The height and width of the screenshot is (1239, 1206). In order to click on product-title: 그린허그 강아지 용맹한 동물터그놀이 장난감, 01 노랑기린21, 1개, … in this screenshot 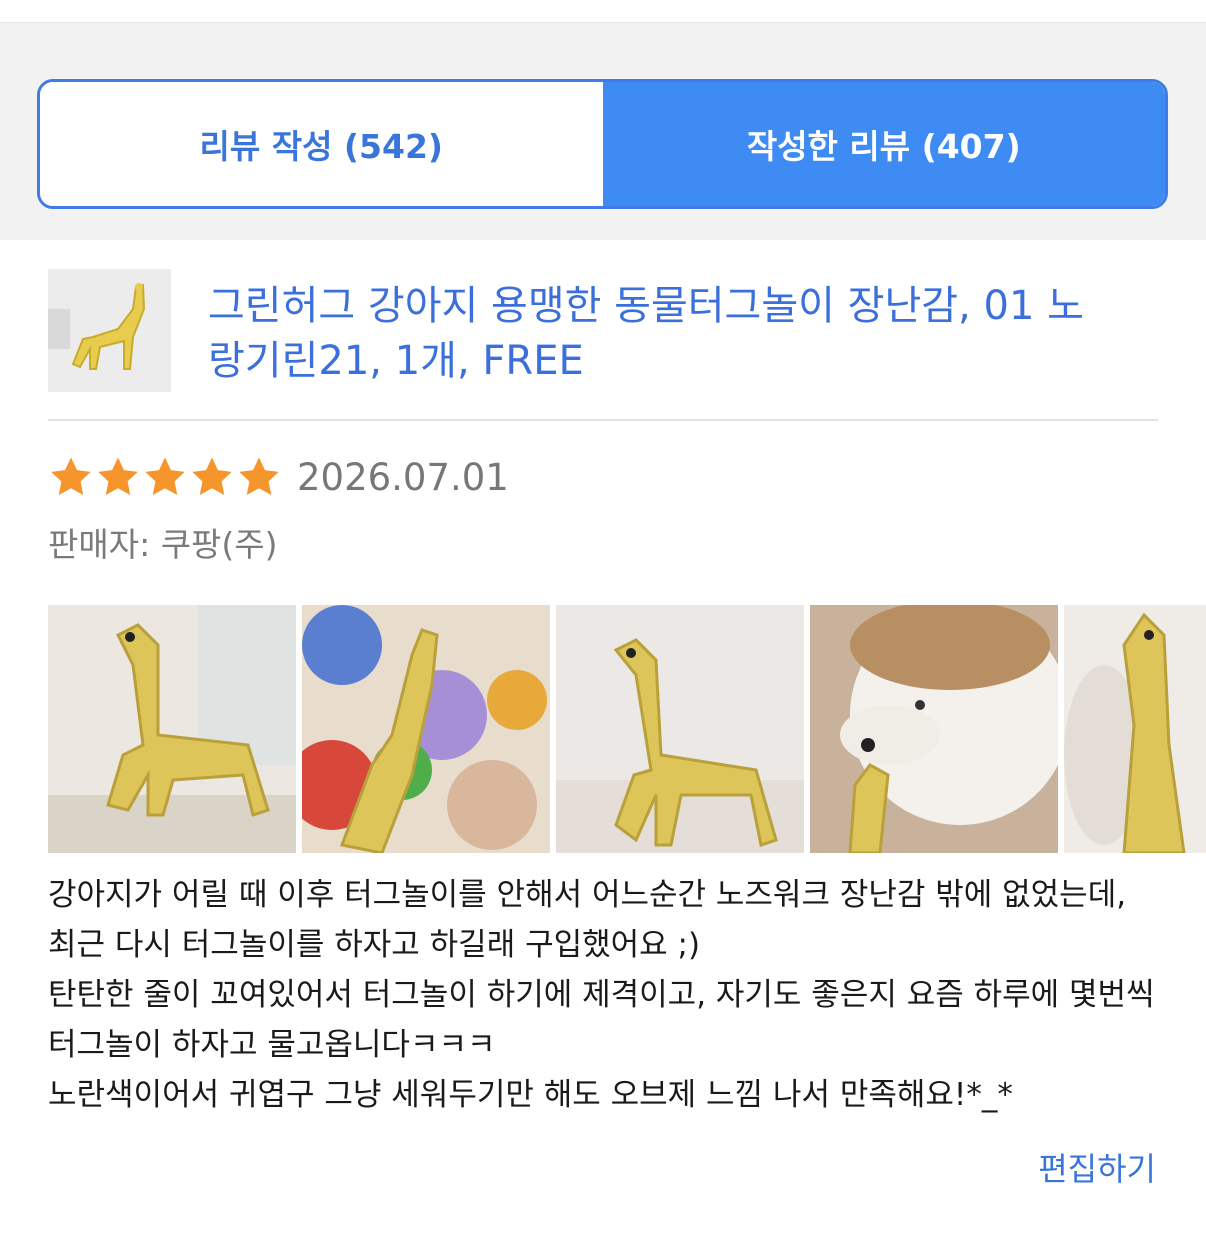, I will do `click(658, 334)`.